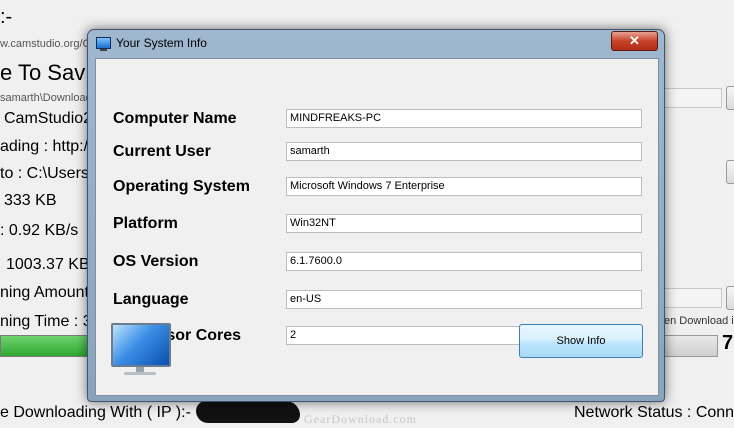 The height and width of the screenshot is (428, 734). What do you see at coordinates (50, 321) in the screenshot?
I see `bg-remaining-time: ning Time : 35` at bounding box center [50, 321].